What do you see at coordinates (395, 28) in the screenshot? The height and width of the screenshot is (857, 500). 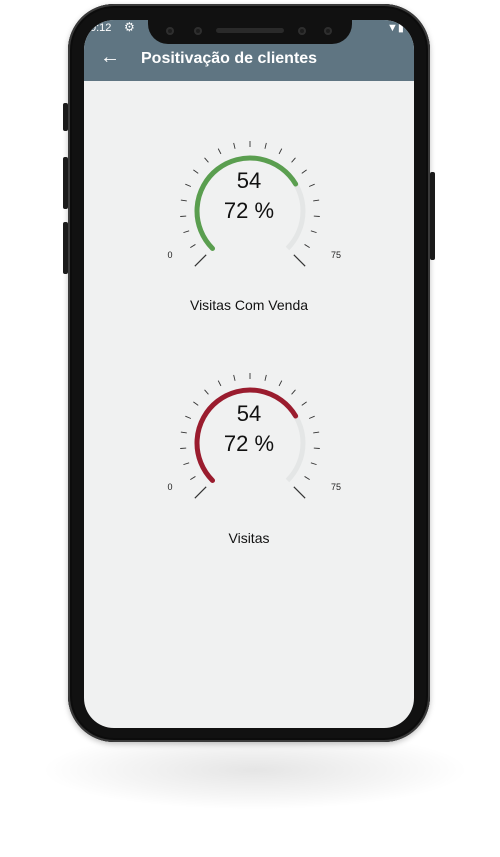 I see `signal-battery-icons: ▼▮` at bounding box center [395, 28].